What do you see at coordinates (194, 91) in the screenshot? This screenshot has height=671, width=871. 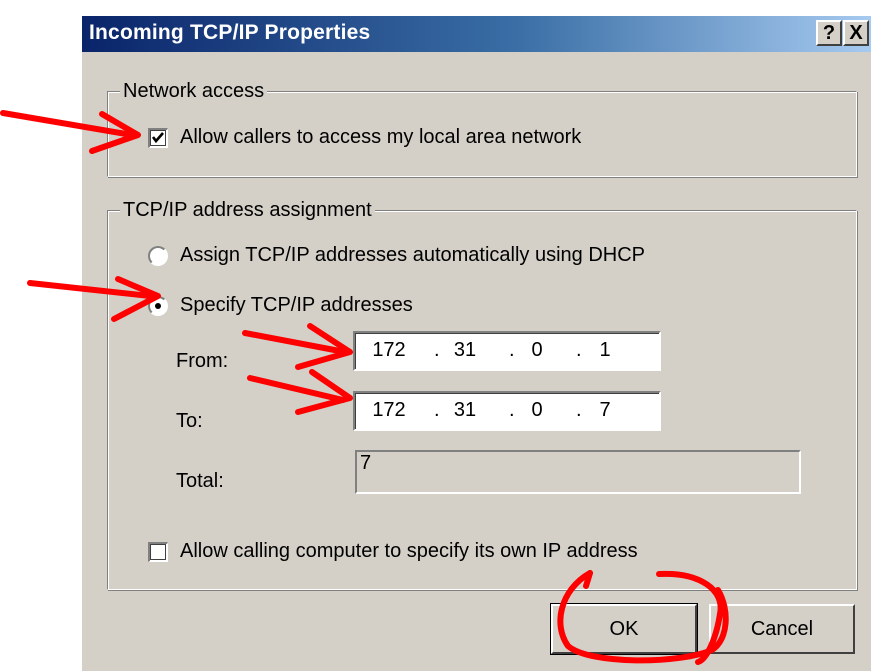 I see `network-access-legend: Network access` at bounding box center [194, 91].